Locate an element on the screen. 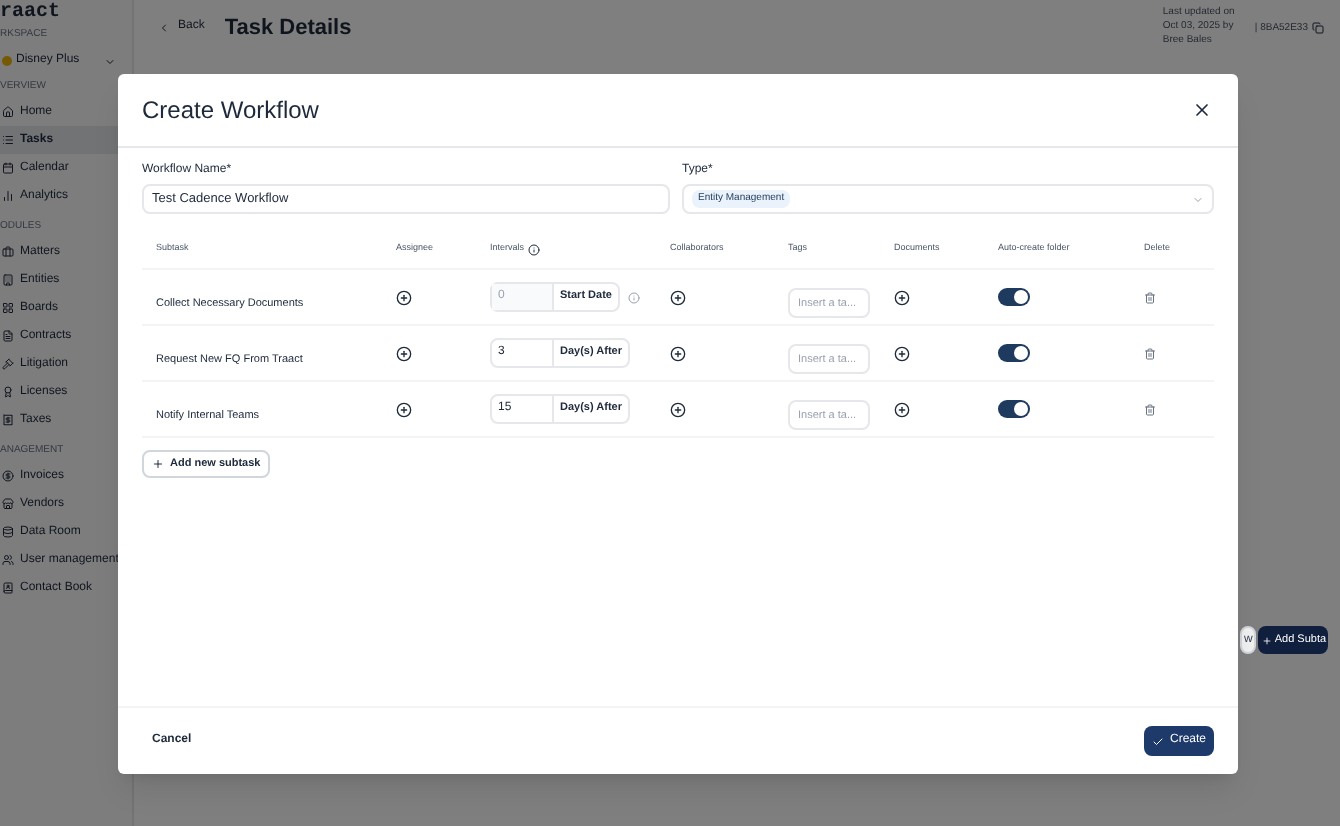 This screenshot has width=1340, height=826. check-icon is located at coordinates (1157, 741).